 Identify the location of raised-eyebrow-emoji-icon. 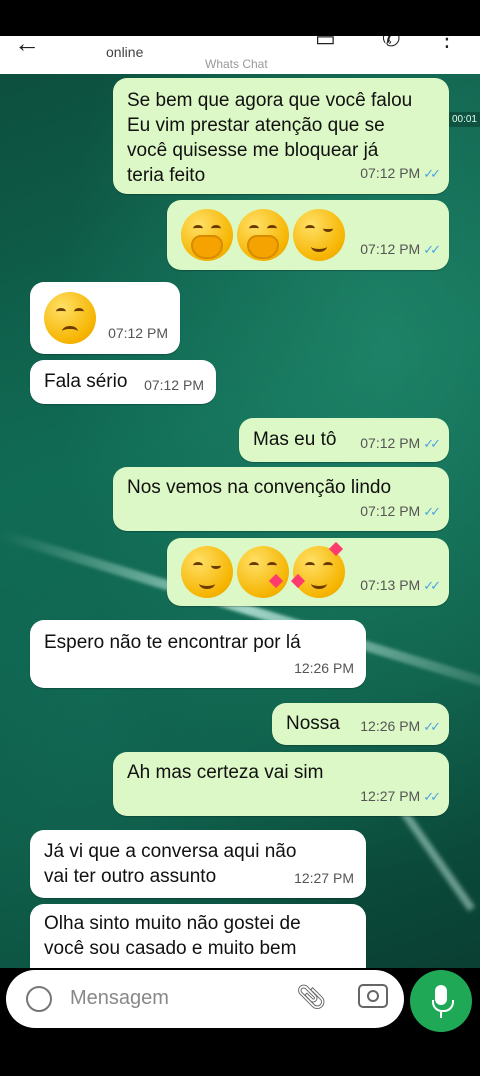
(70, 318).